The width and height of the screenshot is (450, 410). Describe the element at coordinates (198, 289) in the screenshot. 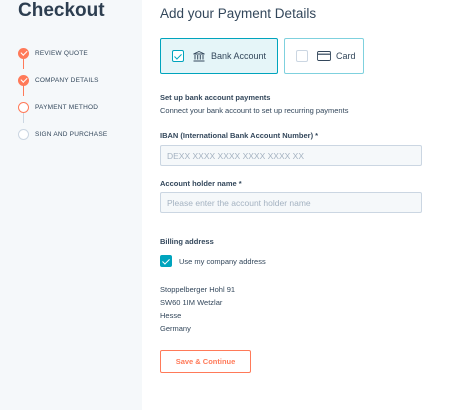

I see `address-line: Stoppelberger Hohl 91` at that location.